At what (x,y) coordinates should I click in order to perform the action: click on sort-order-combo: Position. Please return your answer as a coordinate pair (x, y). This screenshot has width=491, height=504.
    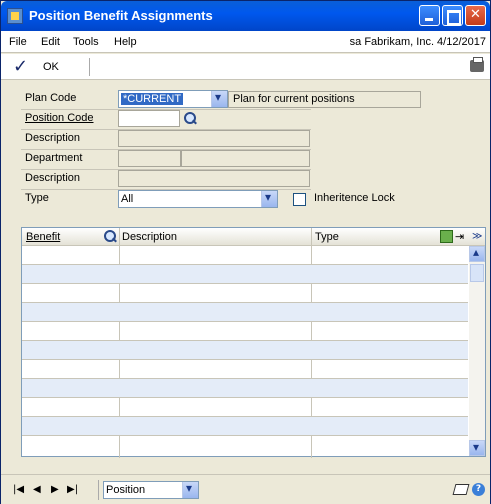
    Looking at the image, I should click on (151, 490).